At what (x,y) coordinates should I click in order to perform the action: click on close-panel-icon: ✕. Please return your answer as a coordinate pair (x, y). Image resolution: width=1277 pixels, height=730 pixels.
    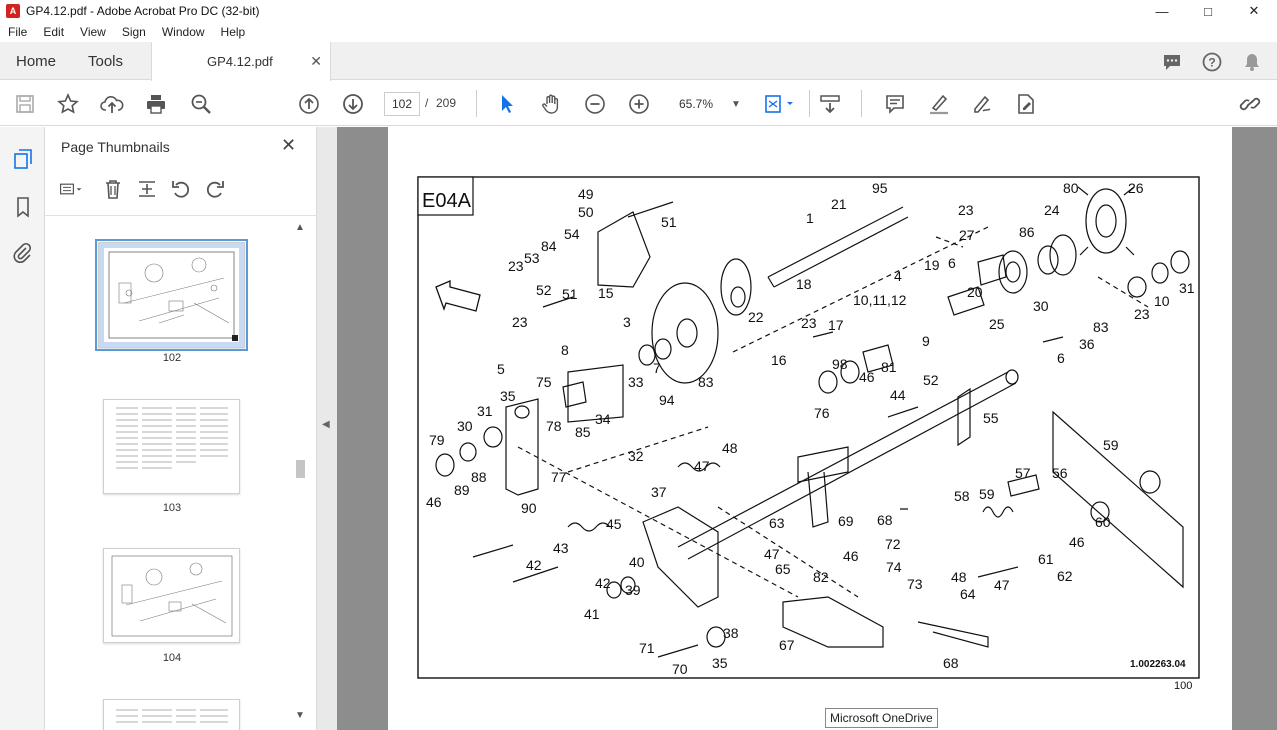
    Looking at the image, I should click on (288, 145).